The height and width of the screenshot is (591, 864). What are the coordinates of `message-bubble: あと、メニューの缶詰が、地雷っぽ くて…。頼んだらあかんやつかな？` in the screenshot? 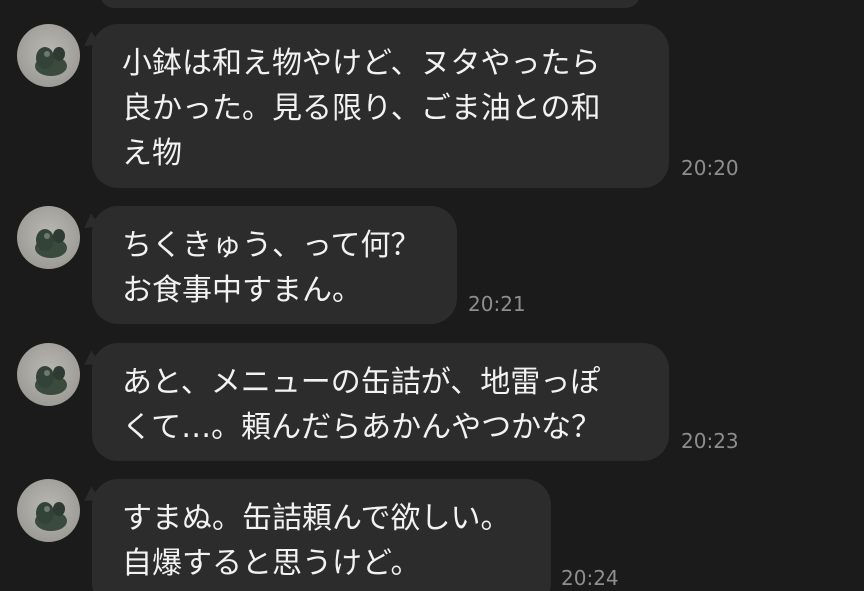 It's located at (374, 402).